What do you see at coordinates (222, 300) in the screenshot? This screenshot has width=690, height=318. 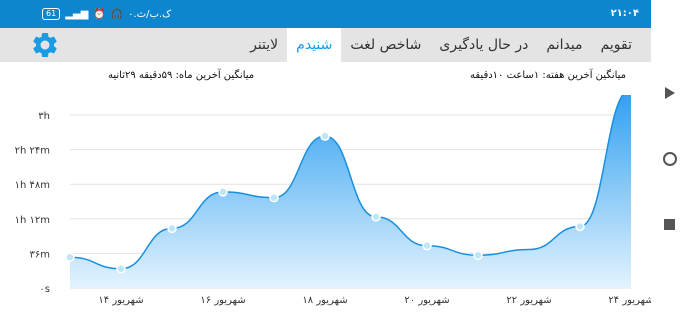 I see `x-tick-label: ۱۶ شهریور` at bounding box center [222, 300].